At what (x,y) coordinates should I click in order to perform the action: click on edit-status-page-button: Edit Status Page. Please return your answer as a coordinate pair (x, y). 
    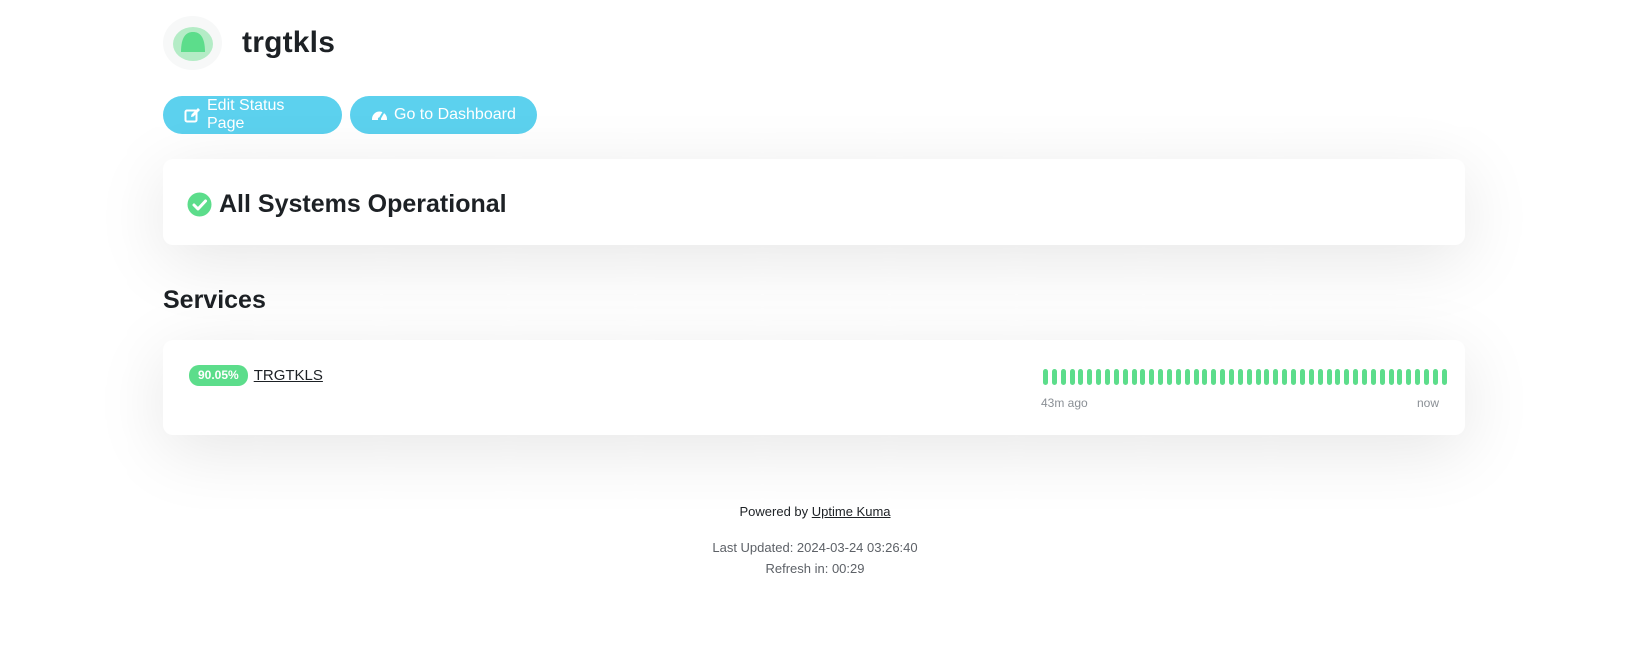
    Looking at the image, I should click on (252, 115).